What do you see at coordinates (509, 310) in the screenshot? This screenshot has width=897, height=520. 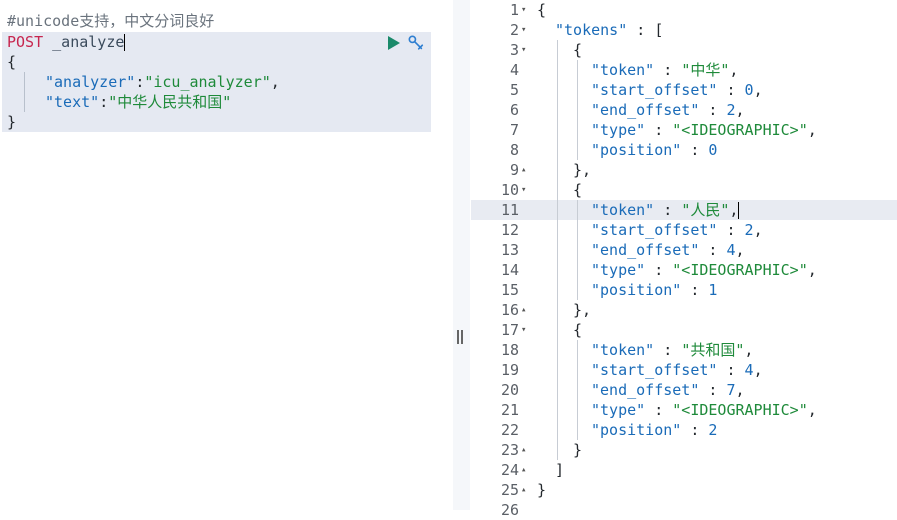 I see `line-number: 16` at bounding box center [509, 310].